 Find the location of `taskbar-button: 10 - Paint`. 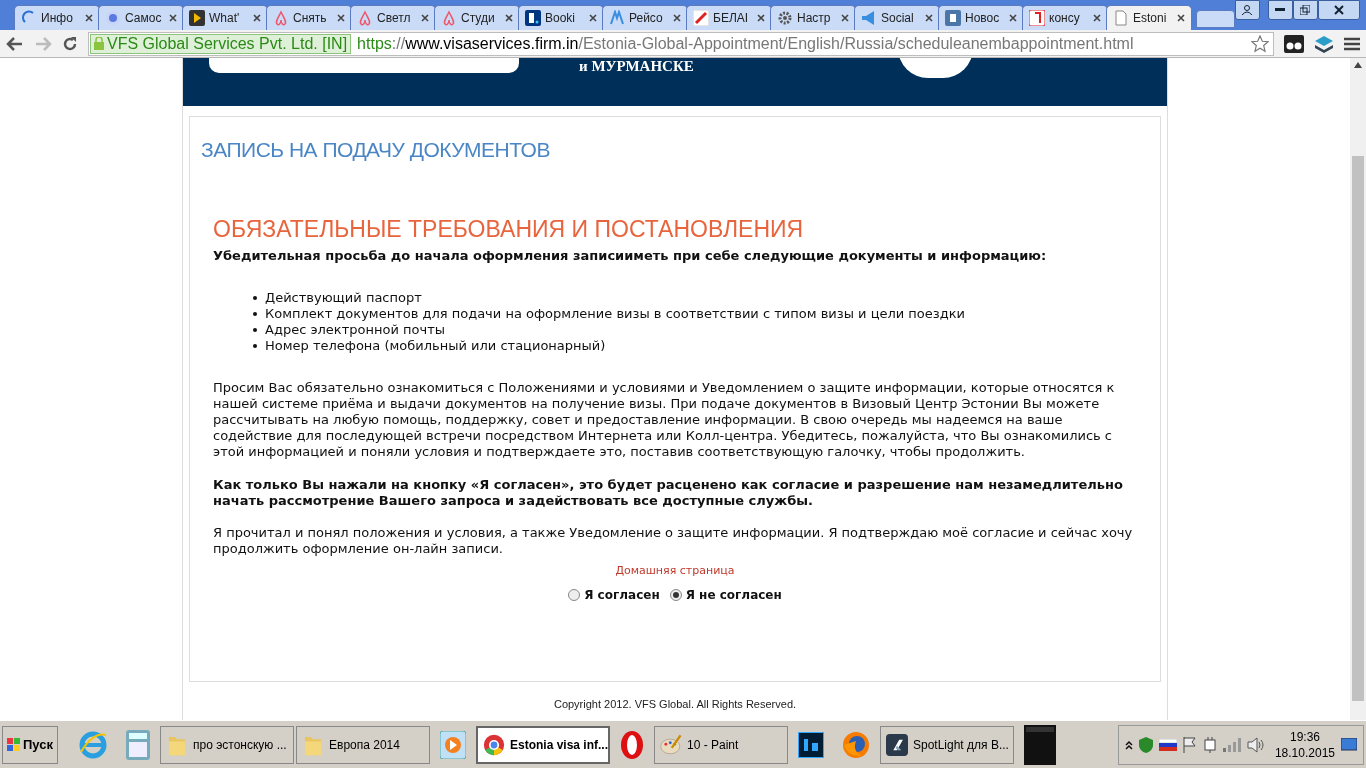

taskbar-button: 10 - Paint is located at coordinates (721, 744).